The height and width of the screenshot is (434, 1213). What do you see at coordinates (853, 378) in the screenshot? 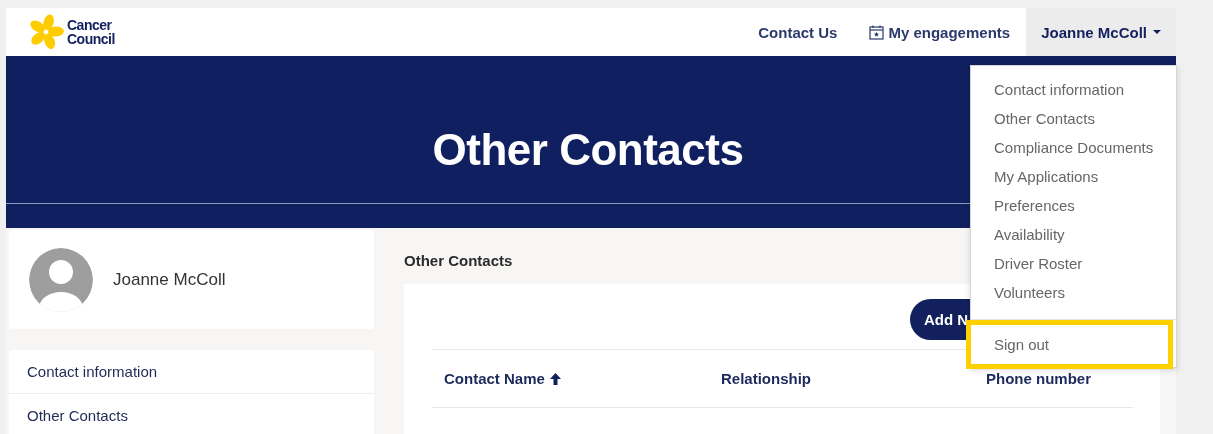
I see `column-header: Relationship` at bounding box center [853, 378].